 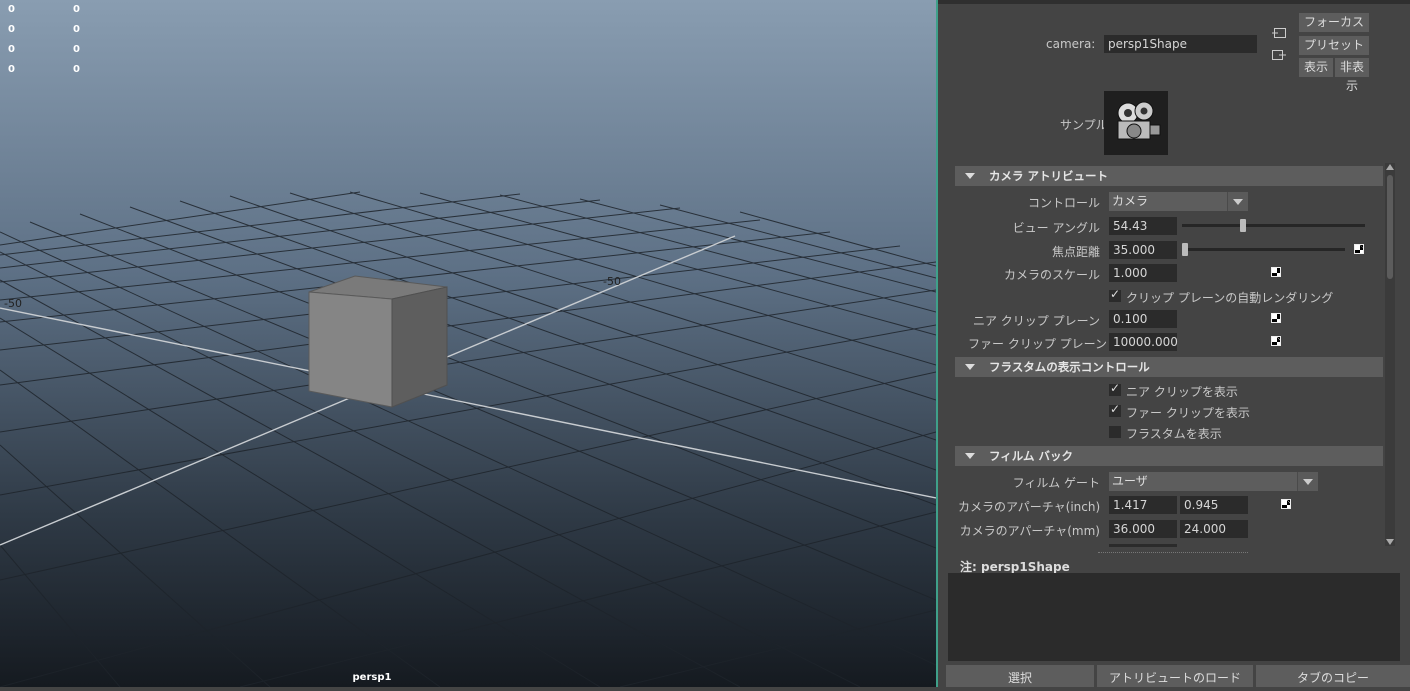 I want to click on display-frustum-checkbox, so click(x=1115, y=432).